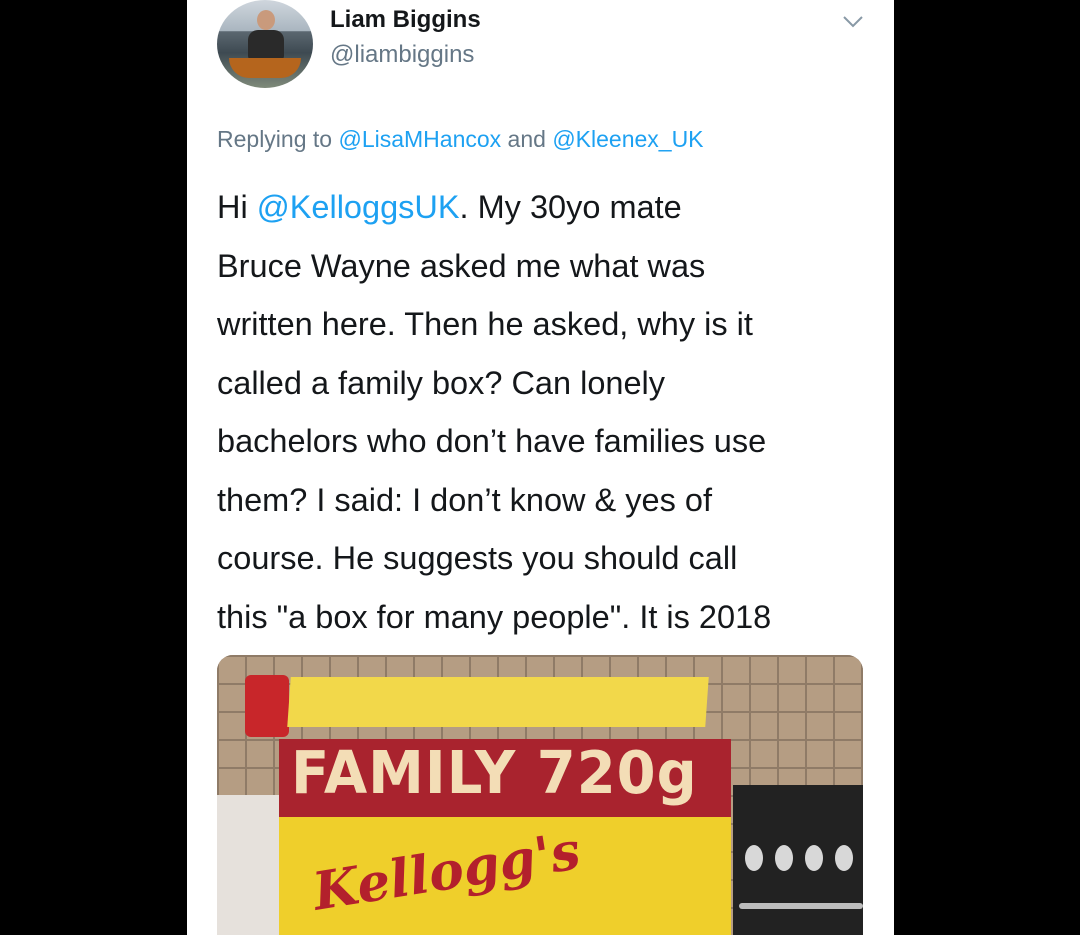  What do you see at coordinates (526, 139) in the screenshot?
I see `replying-to-joiner: and` at bounding box center [526, 139].